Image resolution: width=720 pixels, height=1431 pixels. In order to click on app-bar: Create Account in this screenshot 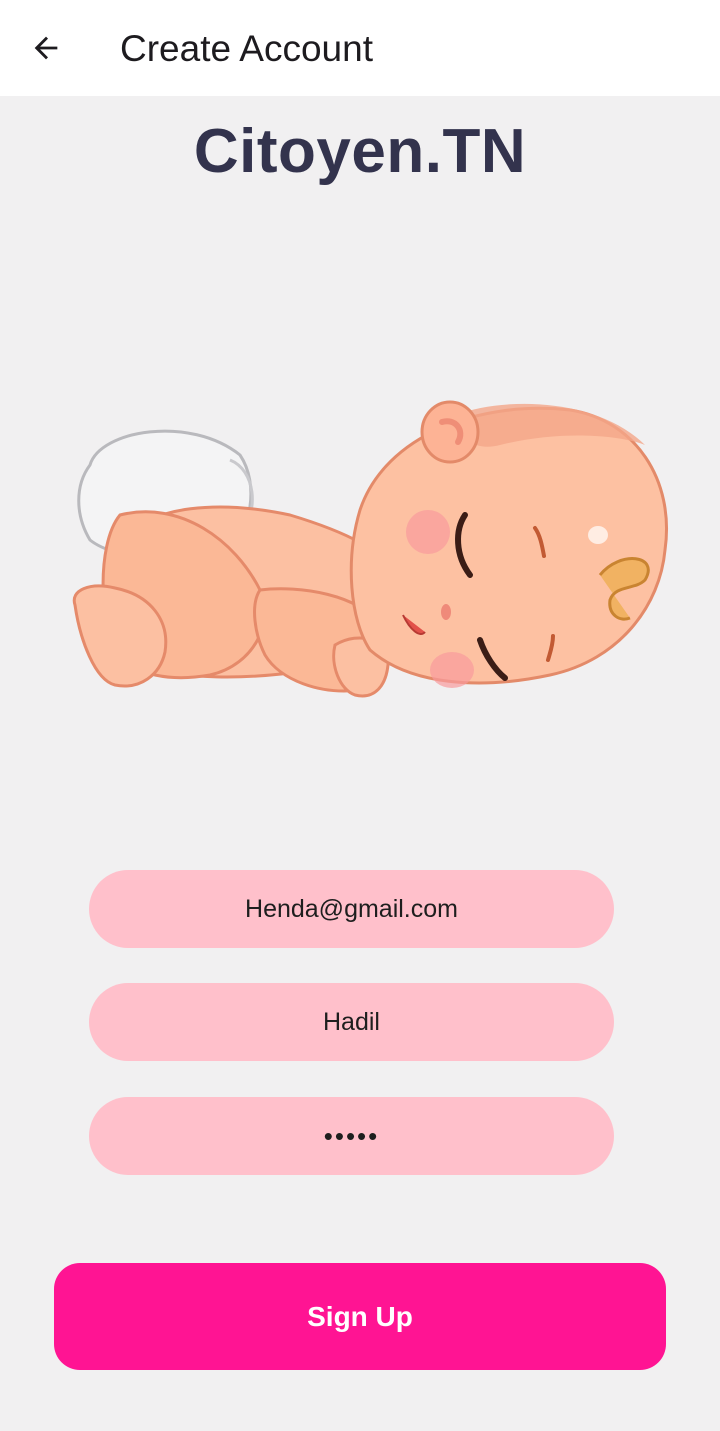, I will do `click(360, 48)`.